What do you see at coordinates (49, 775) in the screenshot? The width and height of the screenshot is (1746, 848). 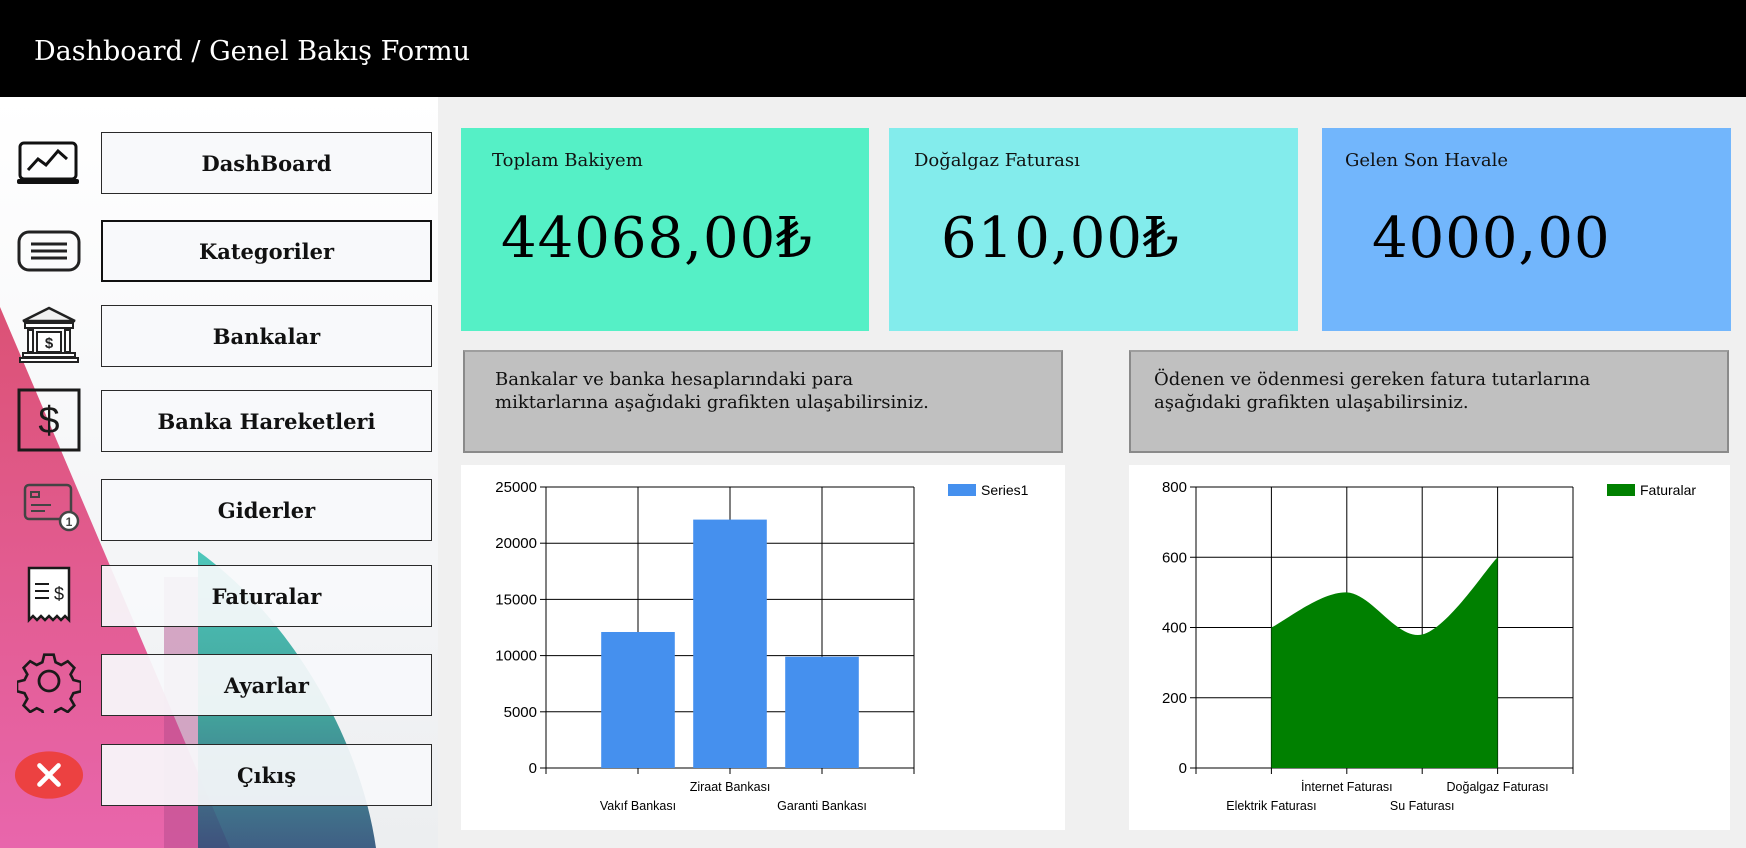 I see `close-icon` at bounding box center [49, 775].